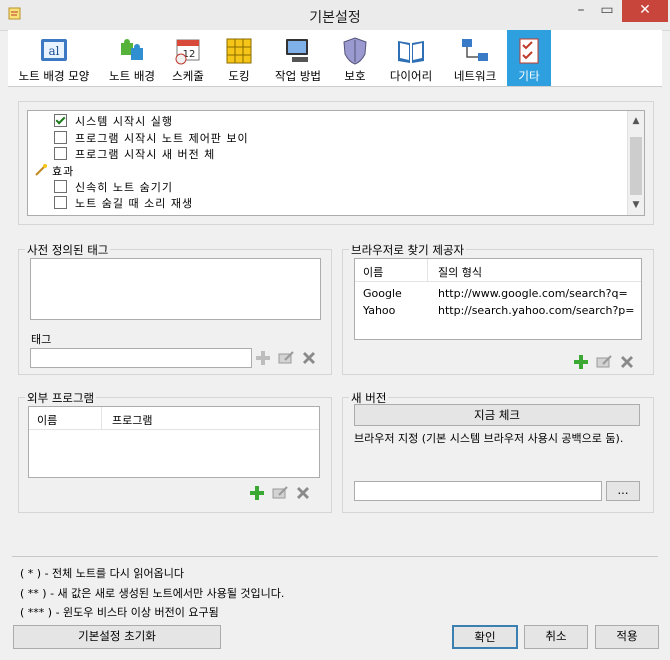 The height and width of the screenshot is (660, 670). I want to click on add-provider-icon, so click(581, 362).